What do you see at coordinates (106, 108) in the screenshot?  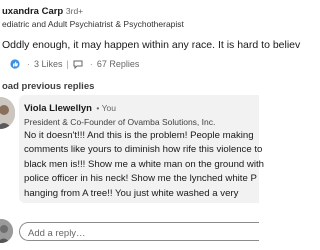 I see `you-badge: • You` at bounding box center [106, 108].